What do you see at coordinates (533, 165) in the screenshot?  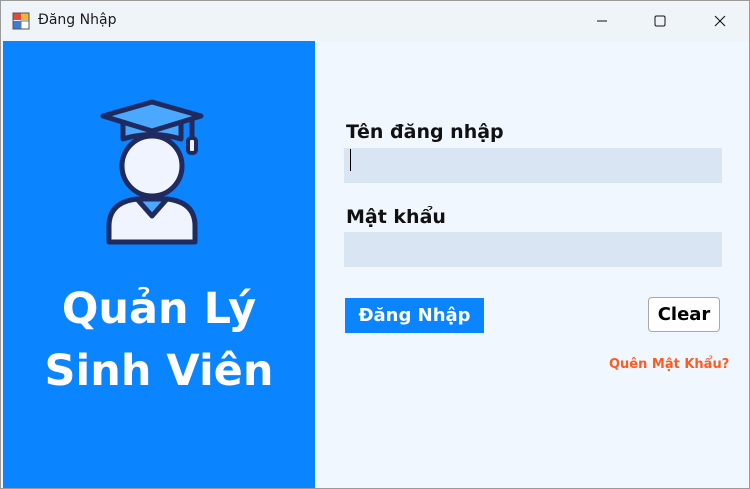 I see `username-input` at bounding box center [533, 165].